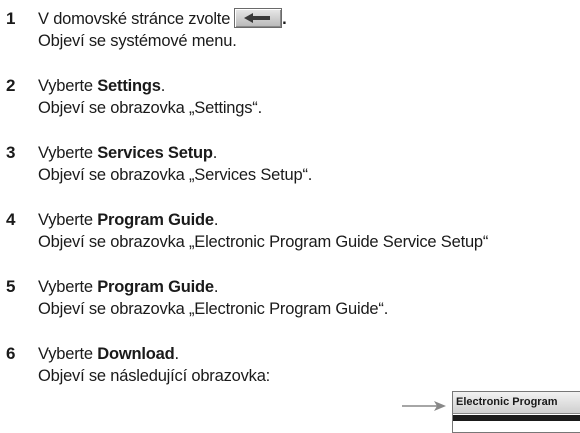 Image resolution: width=580 pixels, height=433 pixels. Describe the element at coordinates (175, 175) in the screenshot. I see `step-result: Objeví se obrazovka „Services Setup“.` at that location.